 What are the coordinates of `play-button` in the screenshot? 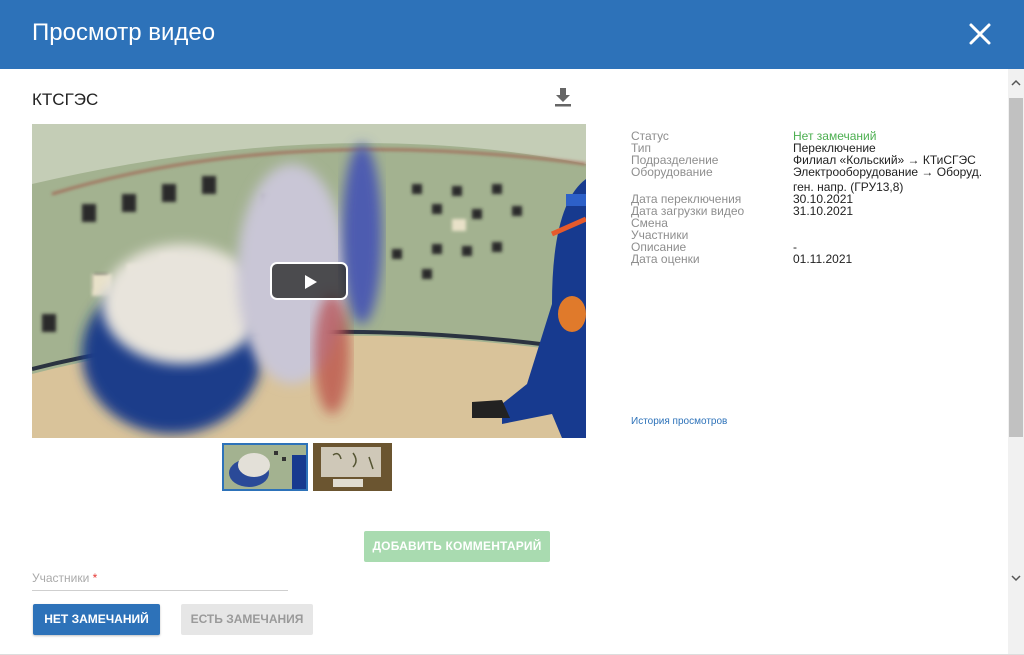 It's located at (309, 281).